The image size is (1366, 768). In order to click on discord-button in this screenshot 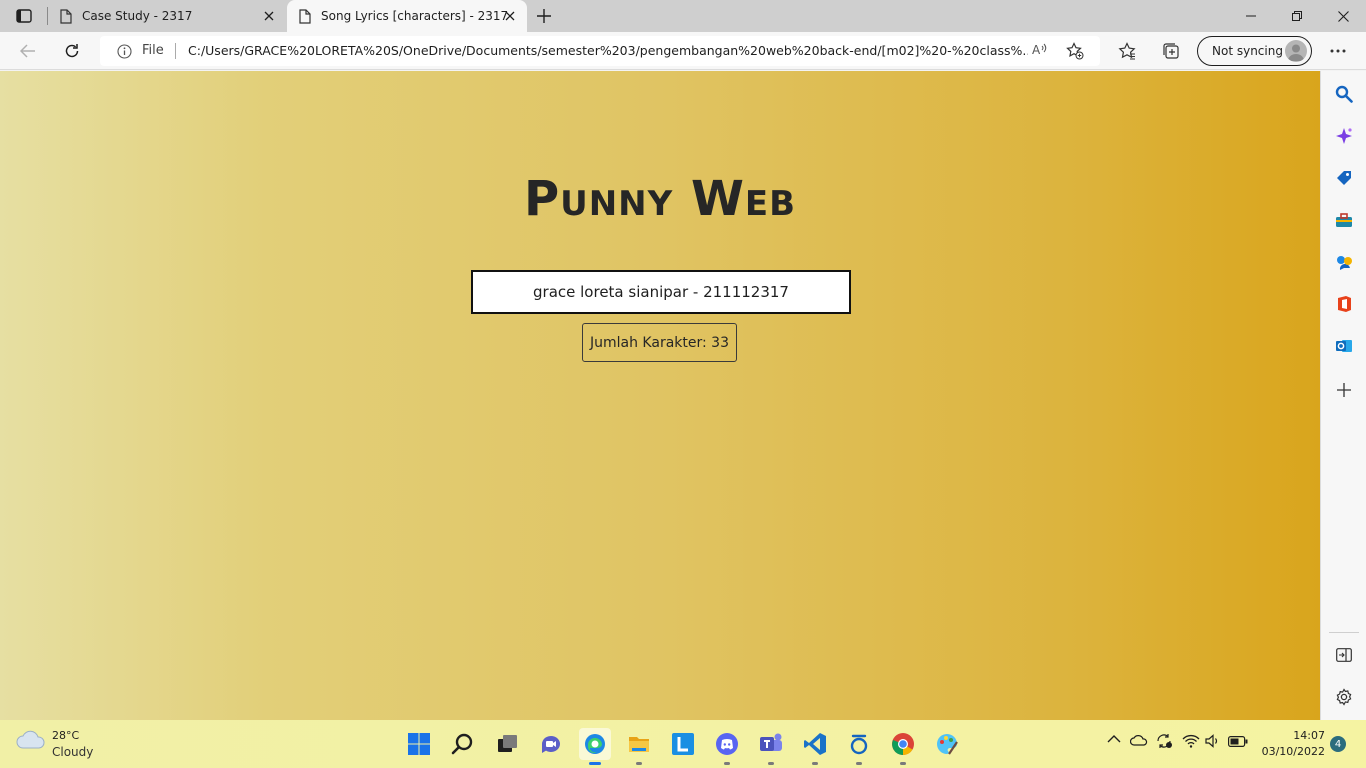, I will do `click(727, 746)`.